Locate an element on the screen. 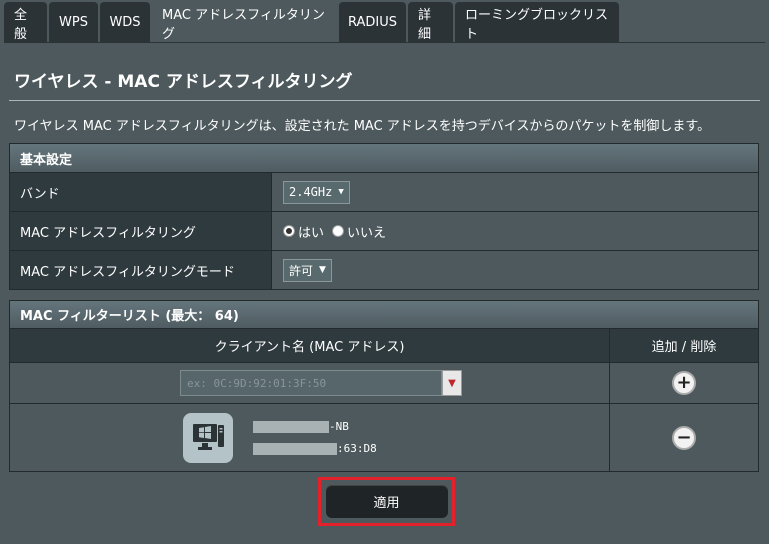  filter-mode-select: 許可 ▼ is located at coordinates (307, 270).